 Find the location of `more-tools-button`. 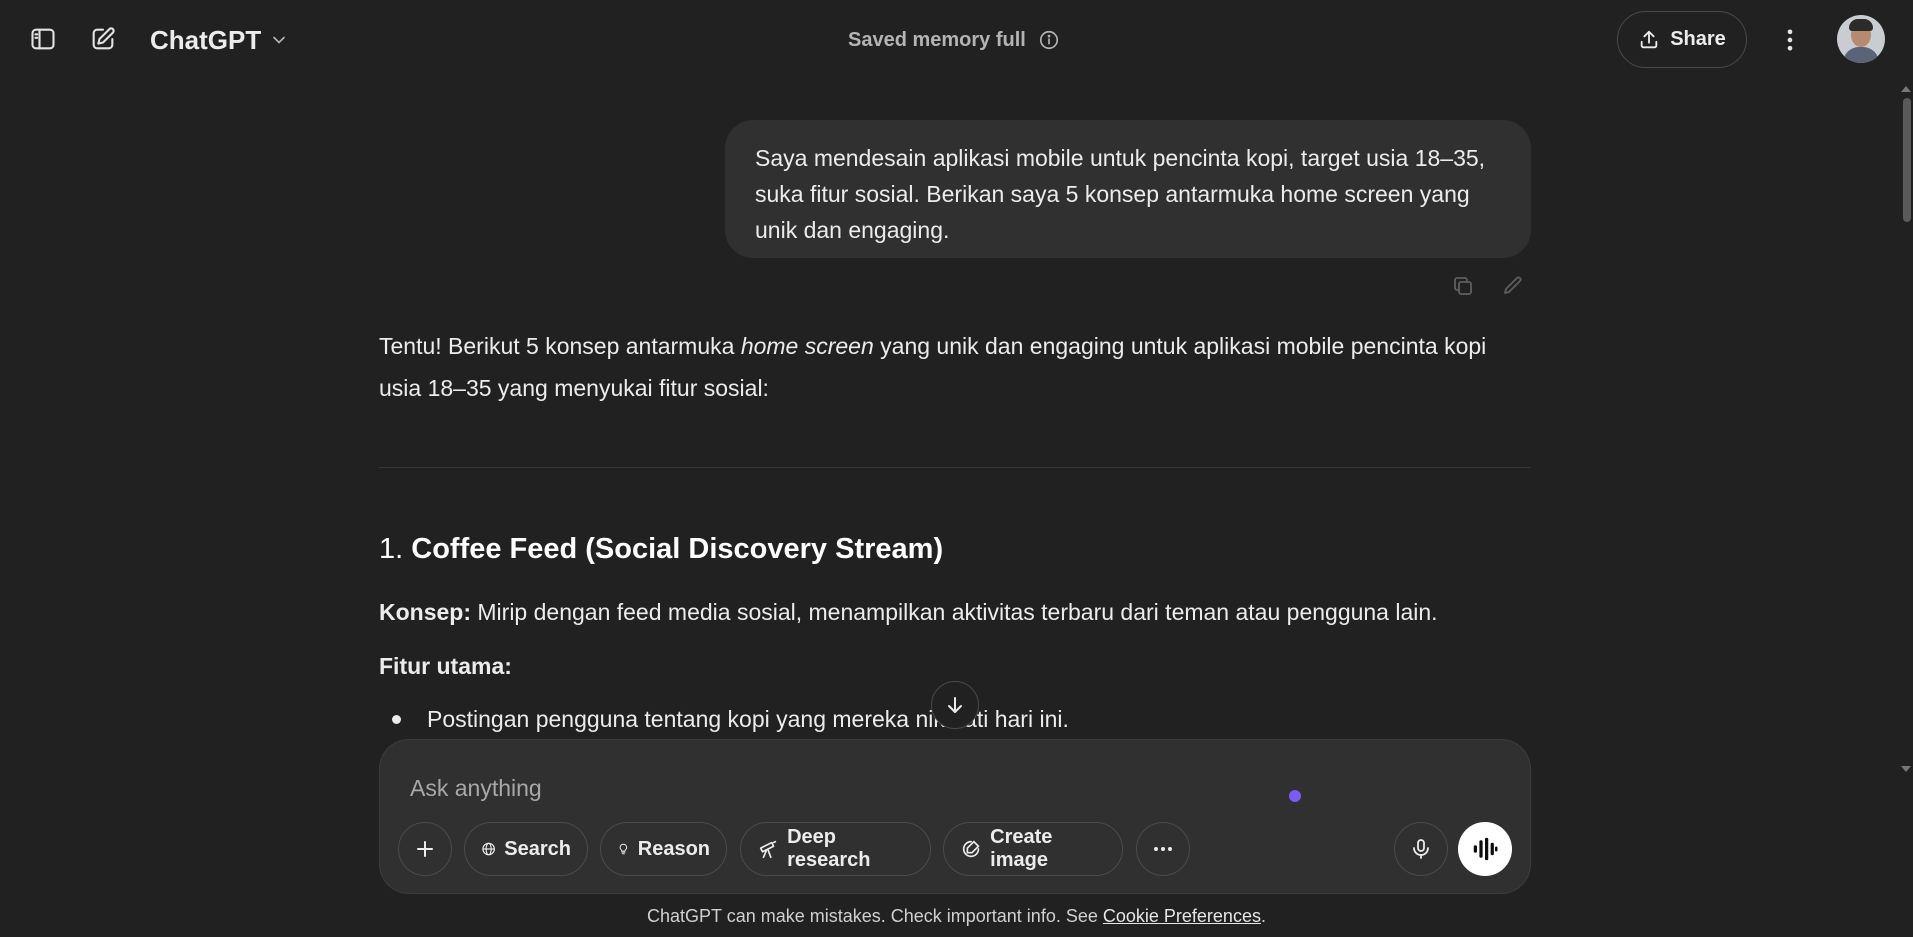

more-tools-button is located at coordinates (1163, 849).